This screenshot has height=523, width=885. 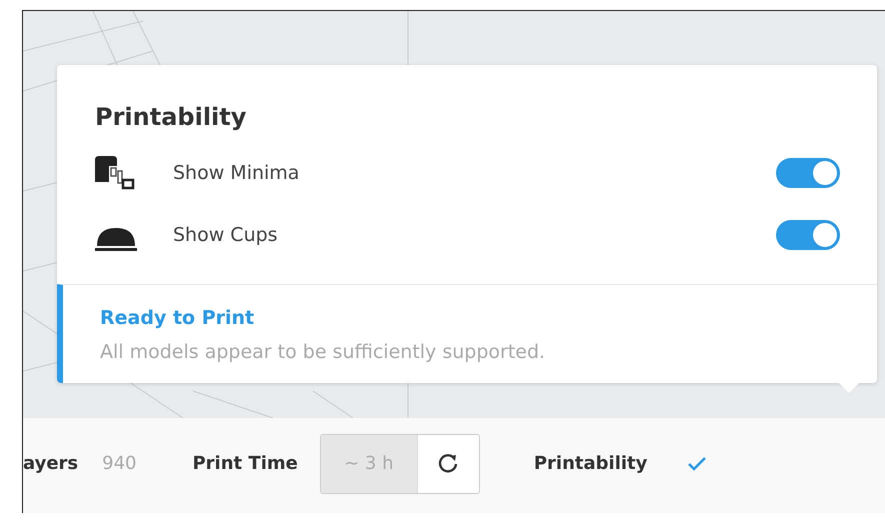 What do you see at coordinates (591, 463) in the screenshot?
I see `printability-label: Printability` at bounding box center [591, 463].